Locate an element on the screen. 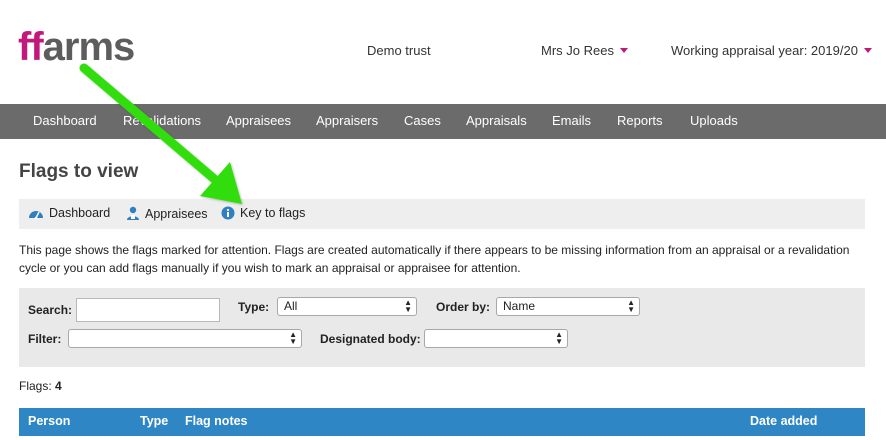 Image resolution: width=886 pixels, height=440 pixels. flags-count-label: Flags: is located at coordinates (37, 386).